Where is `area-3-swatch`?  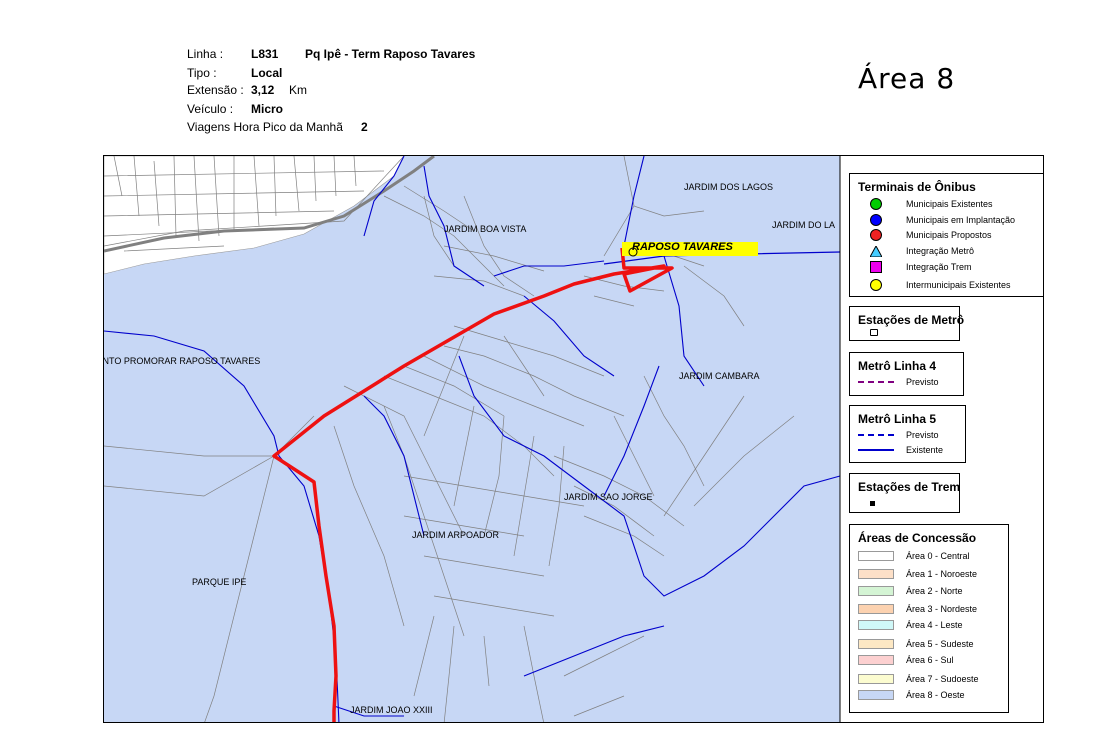
area-3-swatch is located at coordinates (876, 609).